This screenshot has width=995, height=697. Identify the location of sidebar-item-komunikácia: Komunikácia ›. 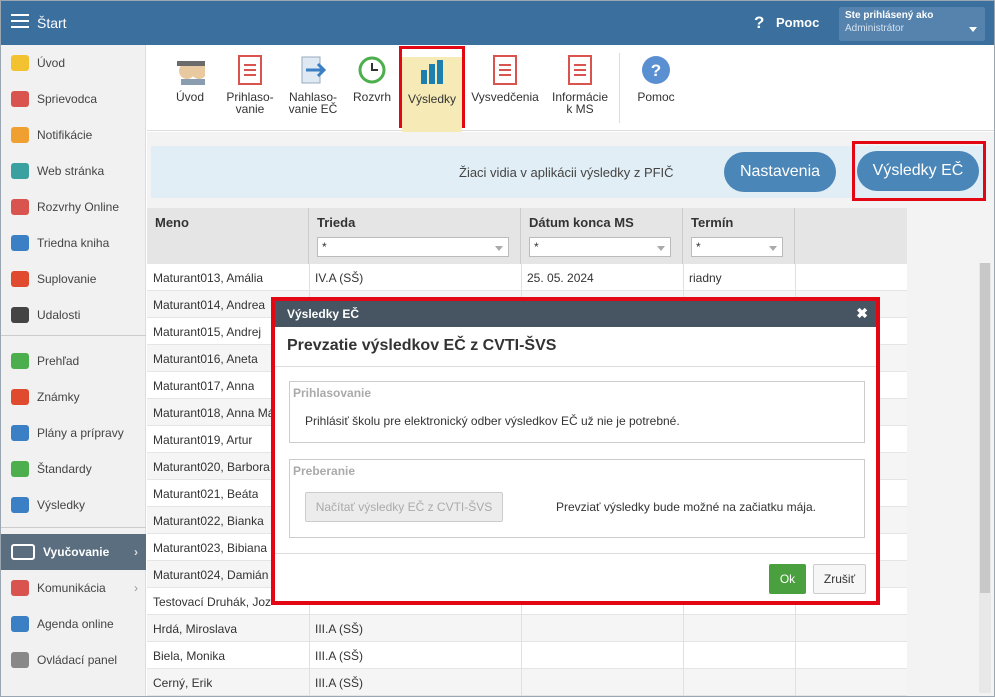
(73, 588).